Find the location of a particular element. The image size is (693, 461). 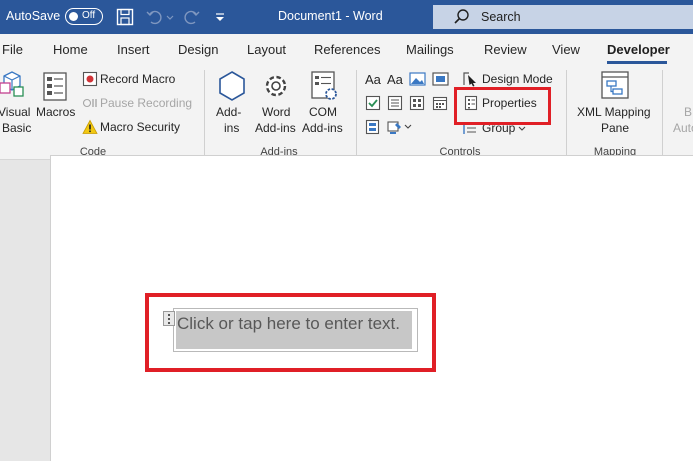

customize-qat-icon is located at coordinates (220, 17).